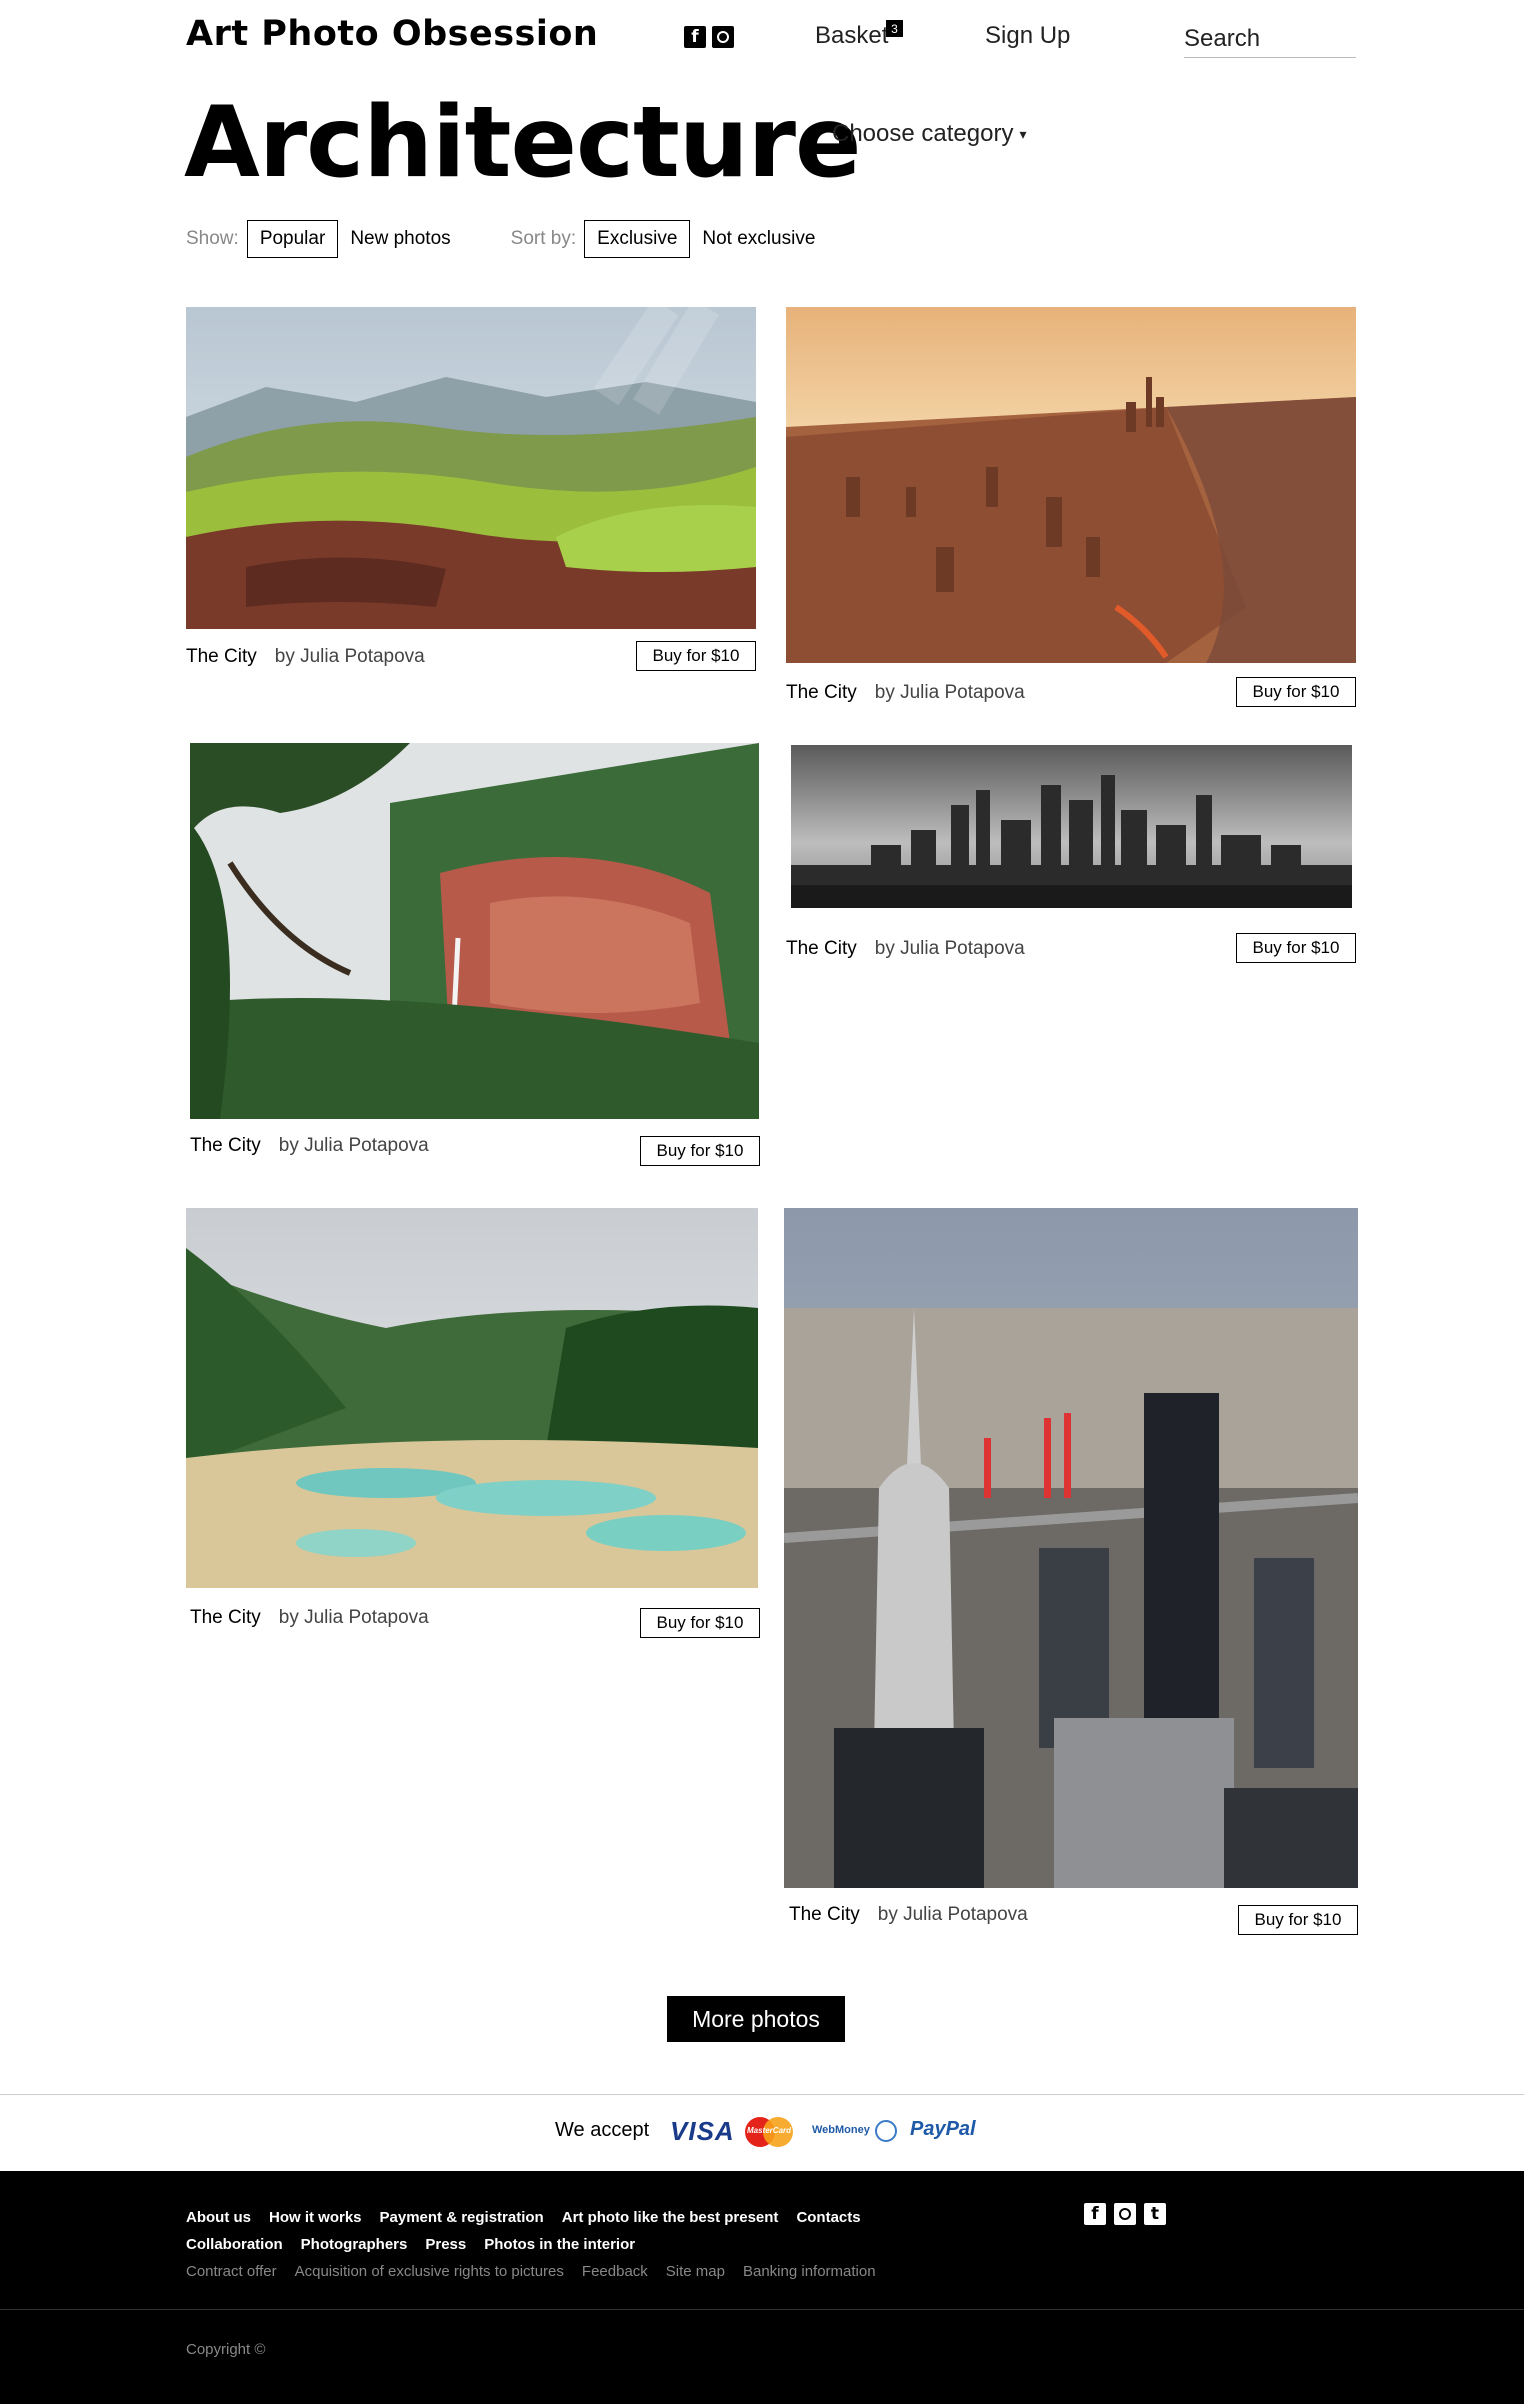  I want to click on webmoney-logo: WebMoney, so click(841, 2130).